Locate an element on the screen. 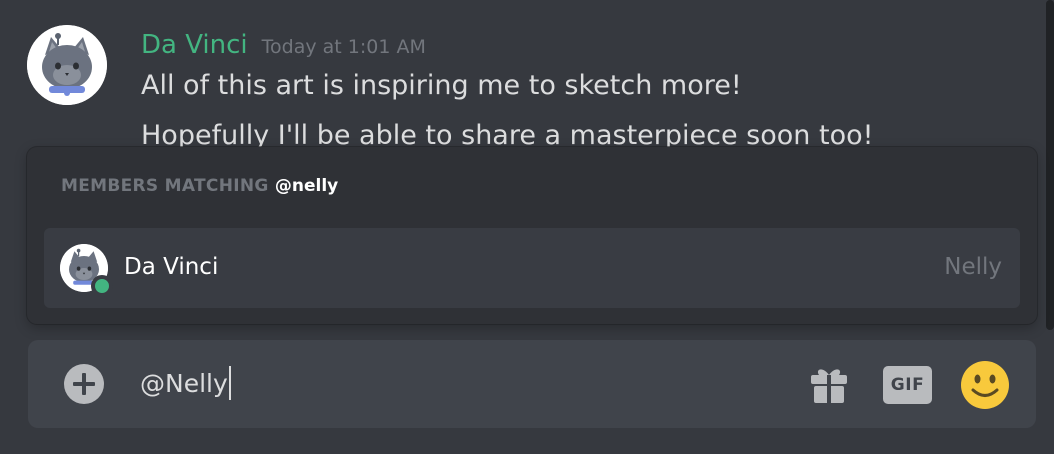 Image resolution: width=1054 pixels, height=454 pixels. autocomplete-header-label: MEMBERS MATCHING is located at coordinates (165, 186).